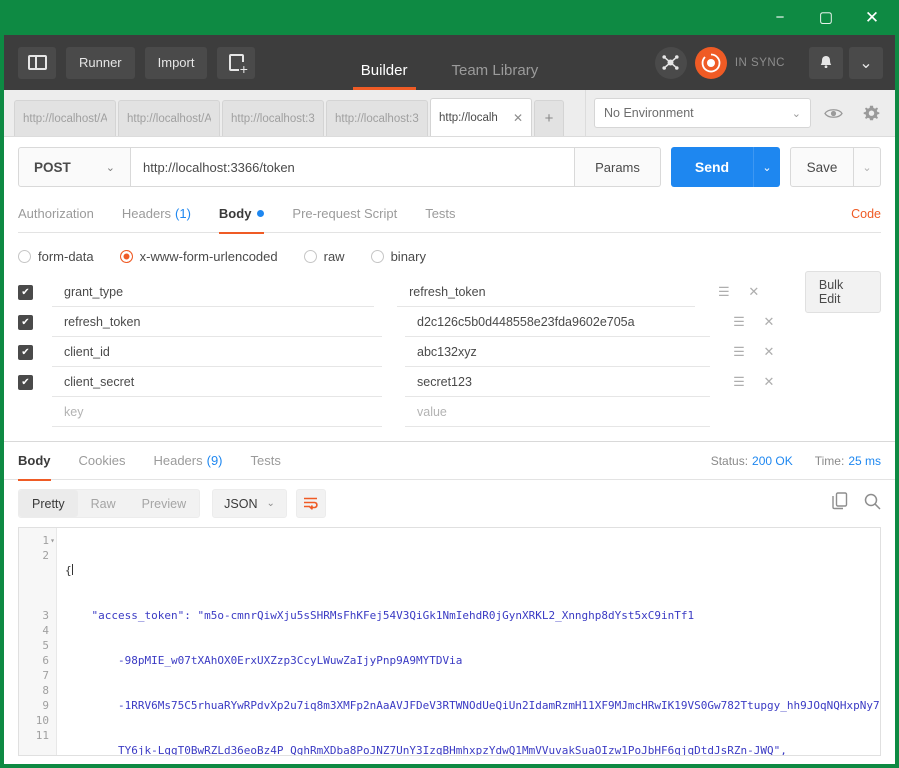  I want to click on tab-response-headers-label: Headers, so click(178, 460).